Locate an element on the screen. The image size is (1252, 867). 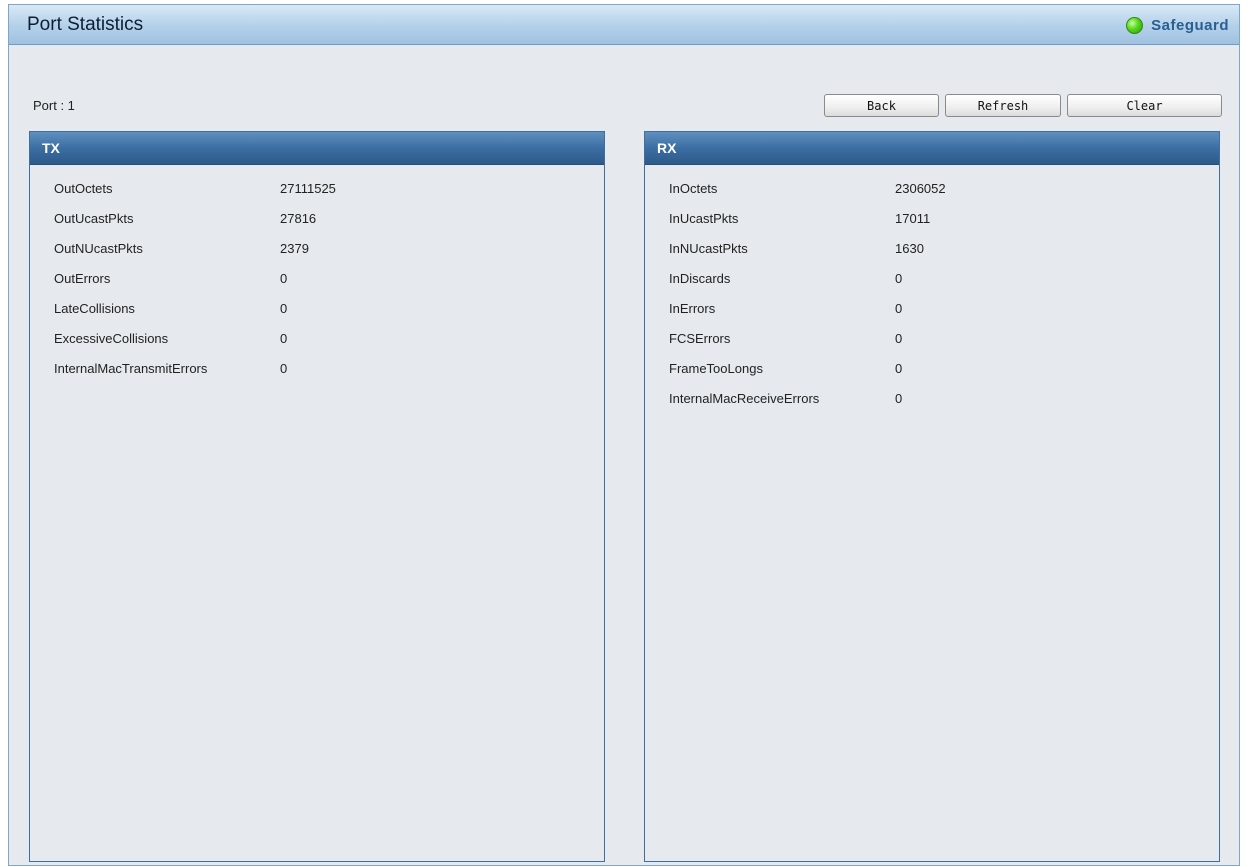
stat-row: OutUcastPkts 27816 is located at coordinates (317, 220).